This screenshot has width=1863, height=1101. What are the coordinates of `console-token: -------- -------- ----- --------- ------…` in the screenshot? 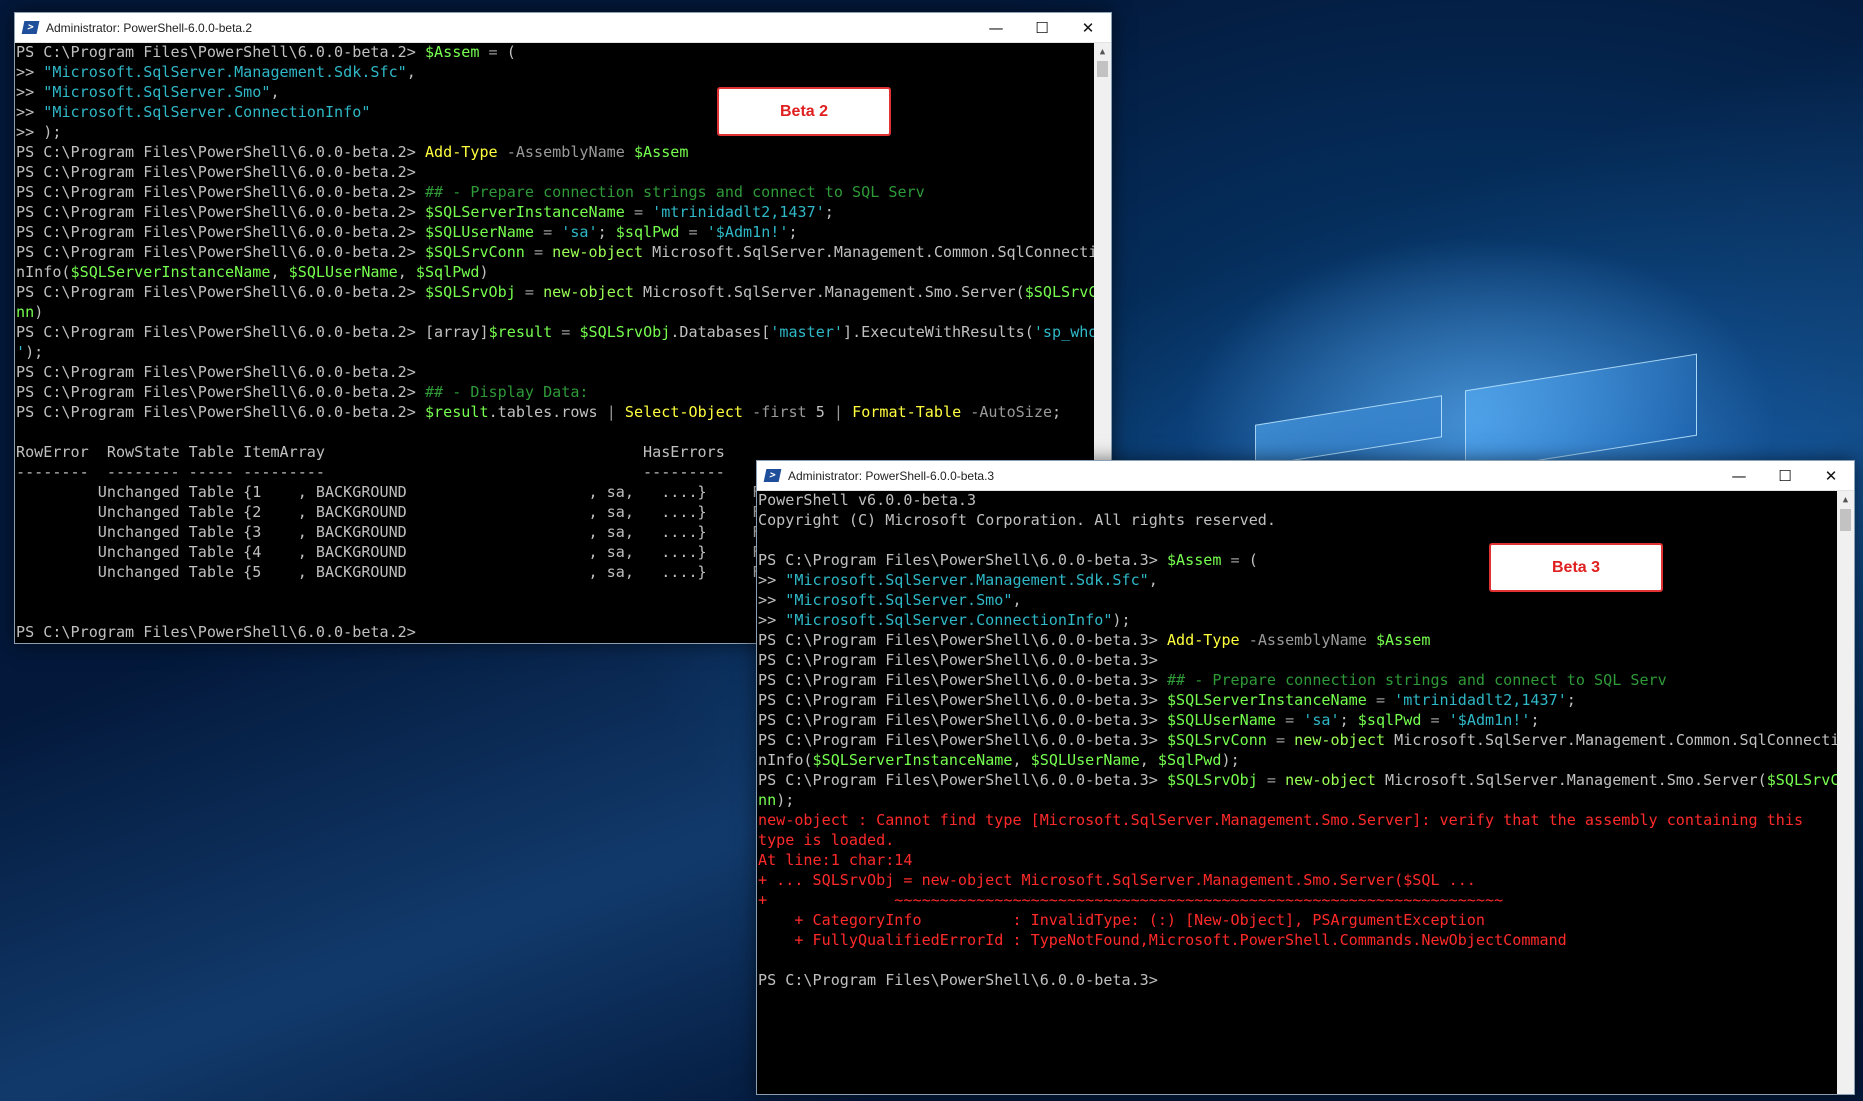 It's located at (370, 472).